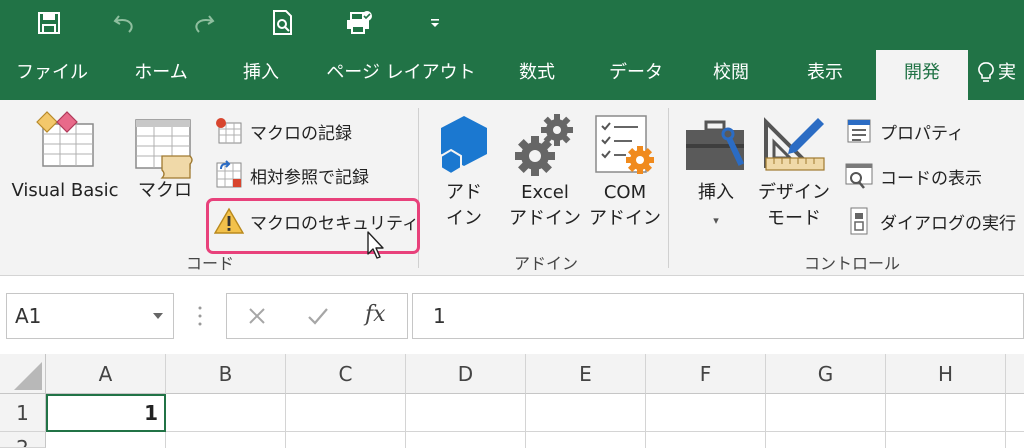  I want to click on run-dialog-label: ダイアログの実行, so click(948, 223).